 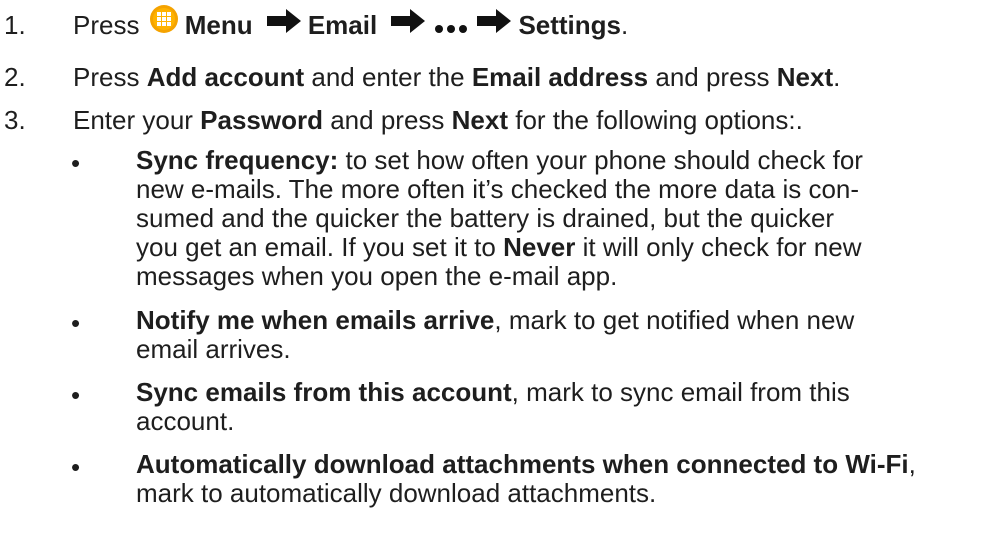 What do you see at coordinates (451, 25) in the screenshot?
I see `more-dots-icon` at bounding box center [451, 25].